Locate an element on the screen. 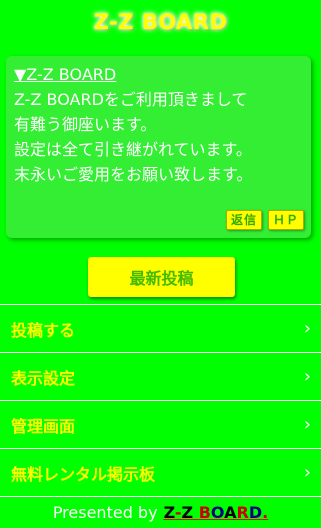  brand-char: O is located at coordinates (217, 512).